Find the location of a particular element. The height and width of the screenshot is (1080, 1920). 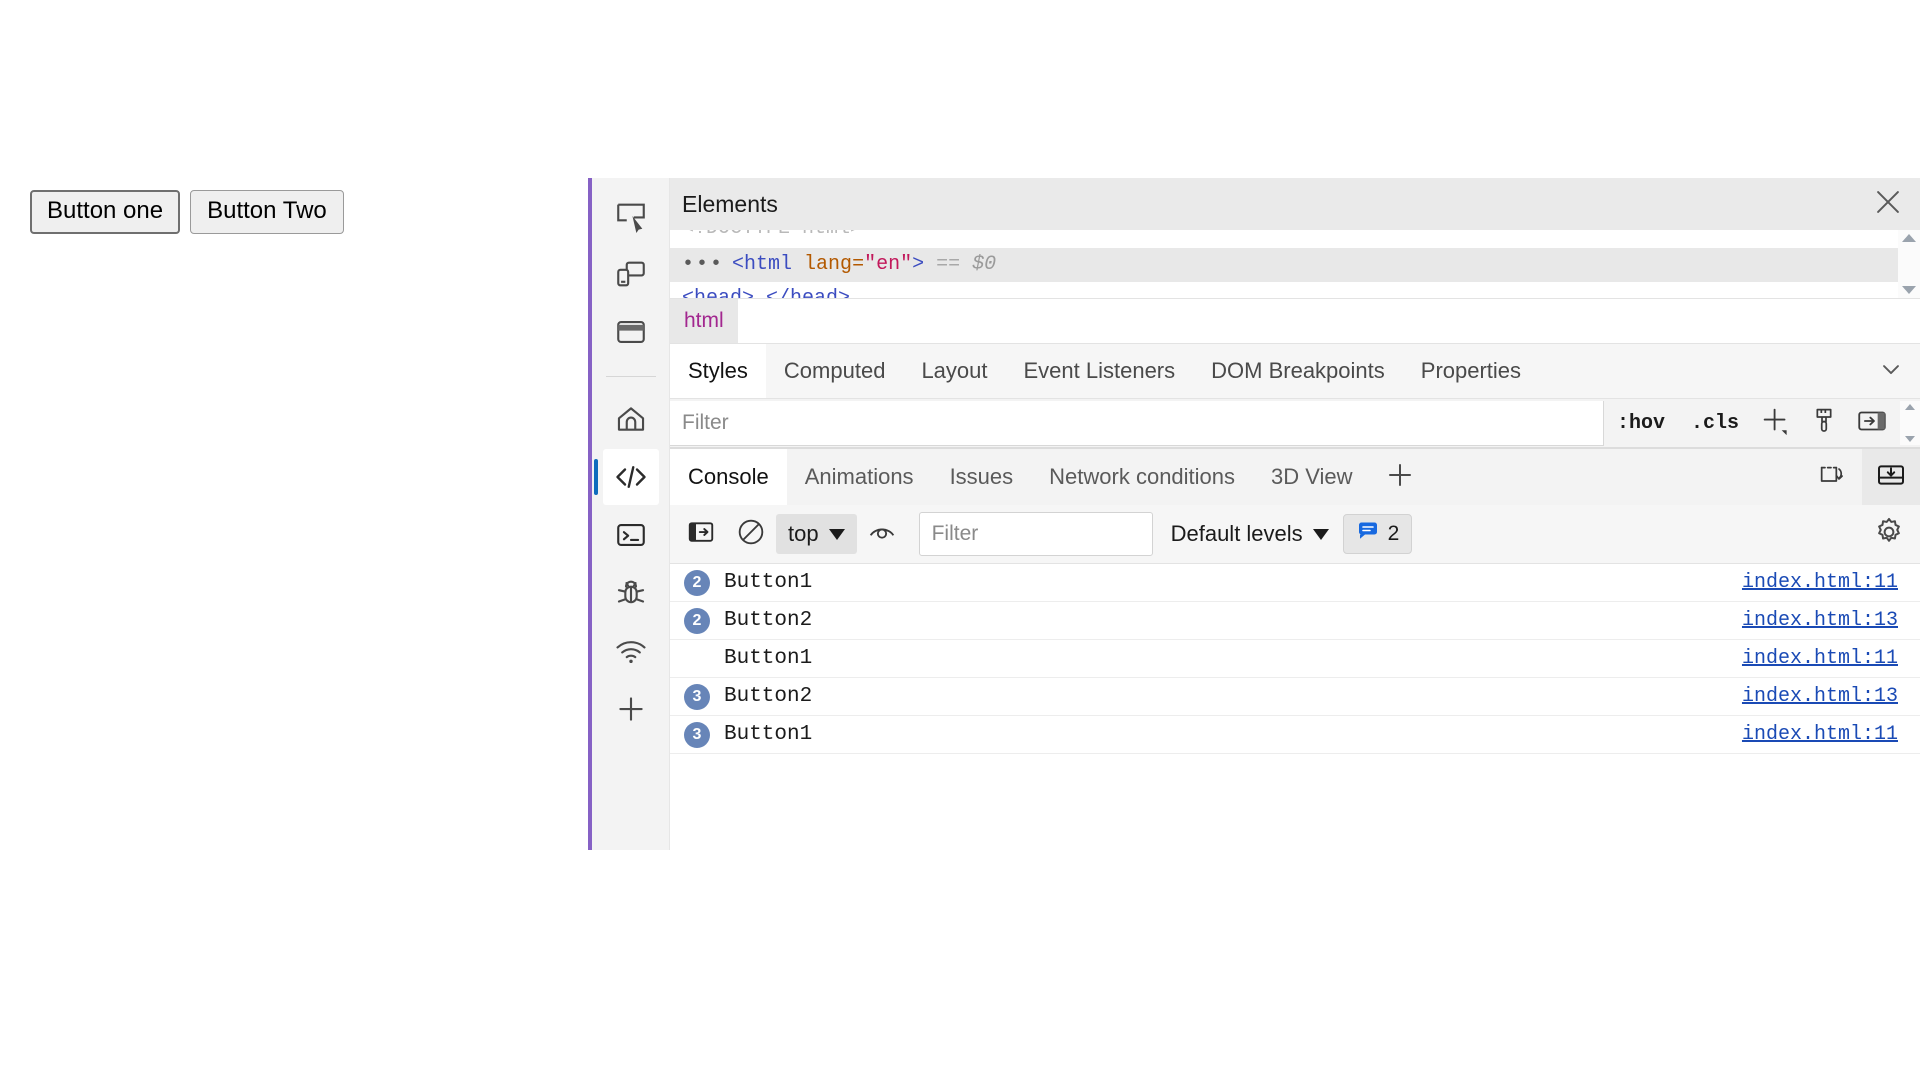

page-button-two: Button Two is located at coordinates (267, 212).